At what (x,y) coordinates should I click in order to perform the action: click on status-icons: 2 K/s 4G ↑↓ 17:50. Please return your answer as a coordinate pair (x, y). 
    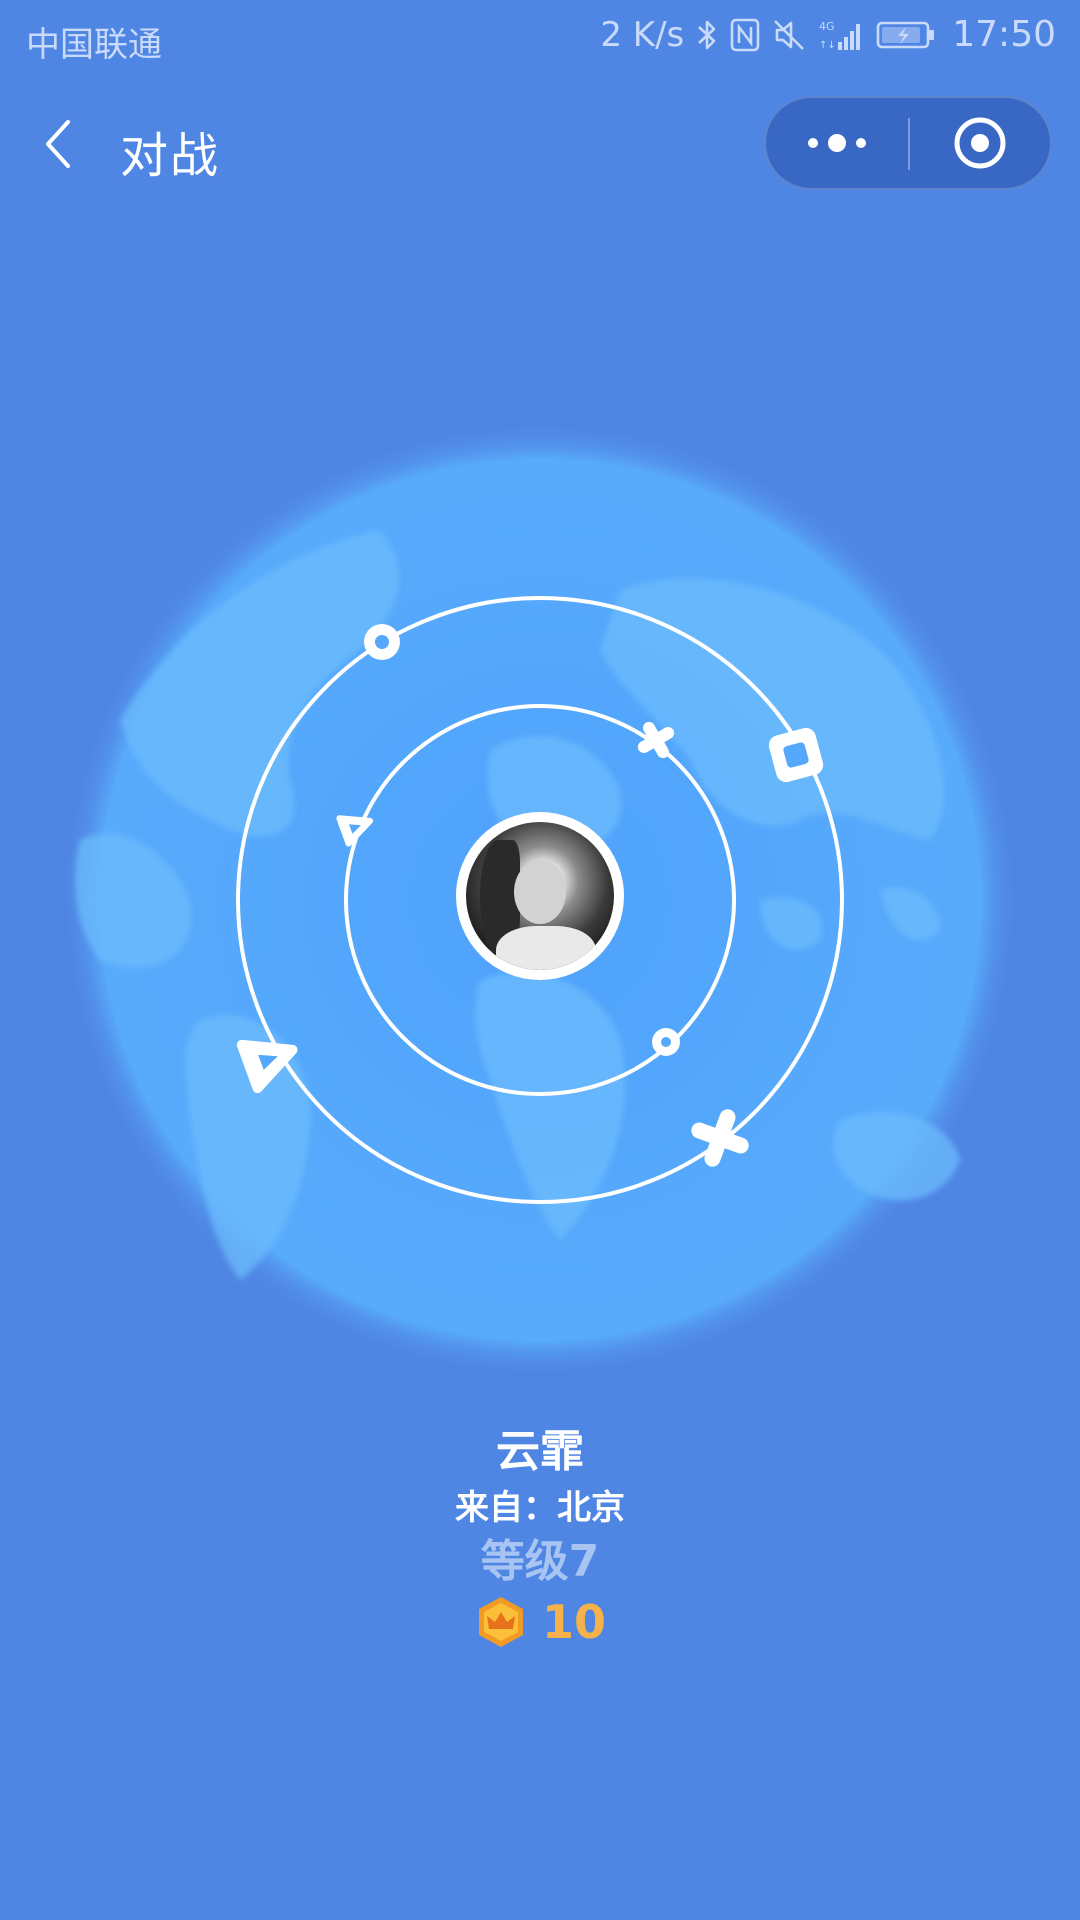
    Looking at the image, I should click on (828, 34).